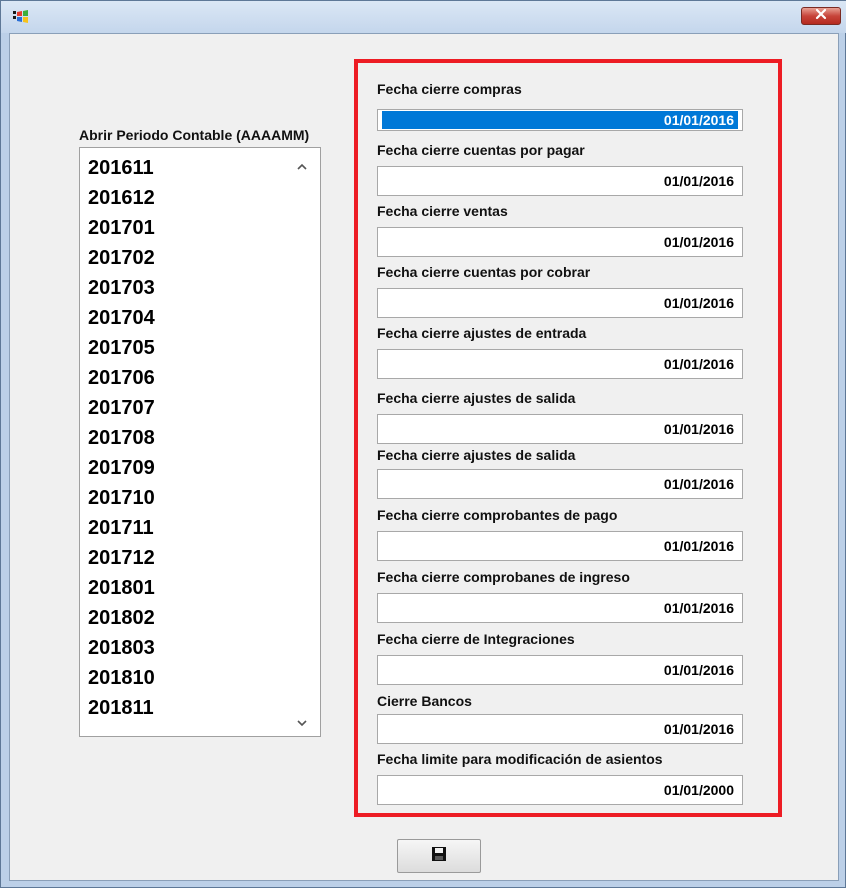 This screenshot has height=888, width=846. I want to click on list-item: 201704, so click(121, 318).